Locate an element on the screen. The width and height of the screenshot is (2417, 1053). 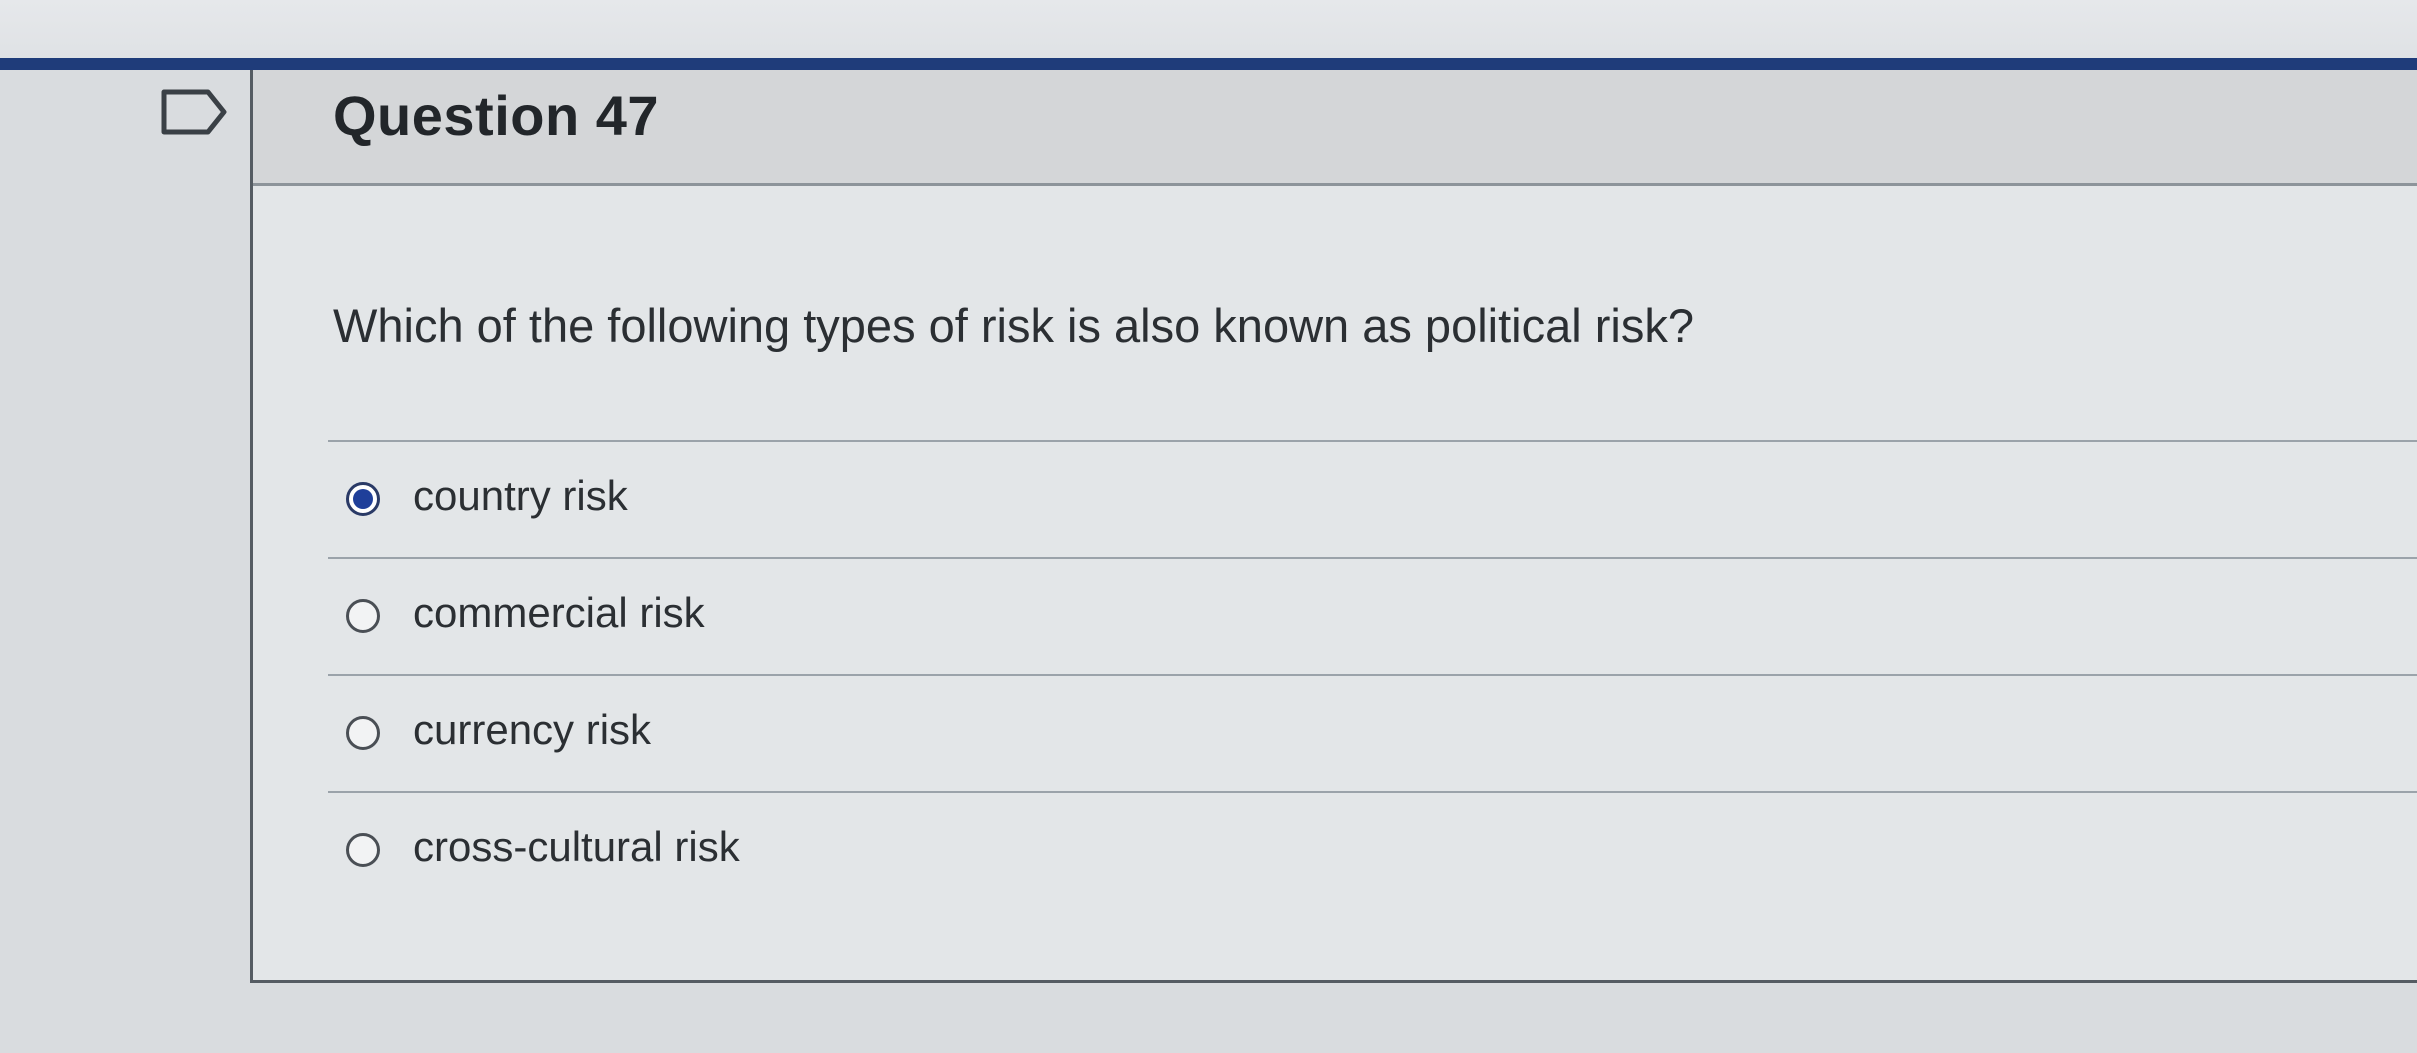
answer-option-currency-risk: currency risk is located at coordinates (1372, 734).